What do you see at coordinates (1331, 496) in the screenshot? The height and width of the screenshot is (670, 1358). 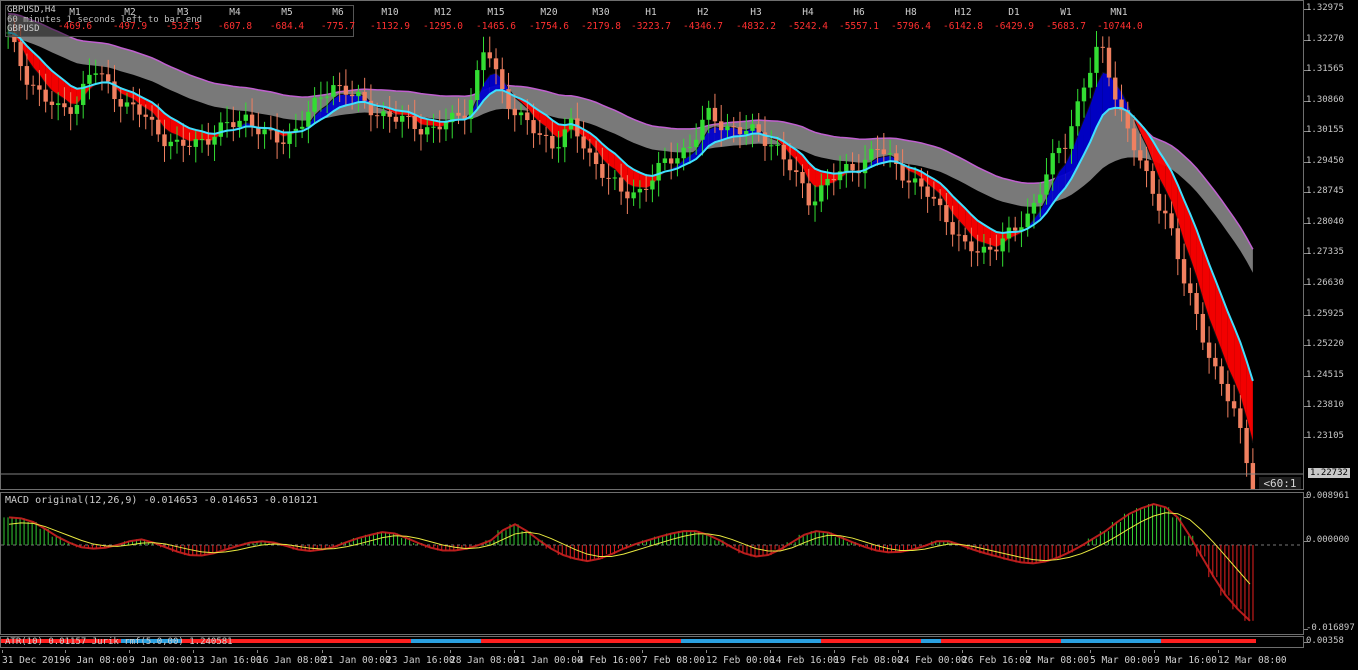 I see `macd-tick-max: 0.008961` at bounding box center [1331, 496].